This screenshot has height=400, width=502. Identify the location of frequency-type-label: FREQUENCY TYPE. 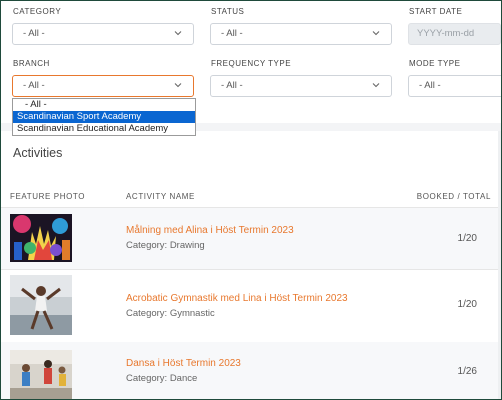
(251, 63).